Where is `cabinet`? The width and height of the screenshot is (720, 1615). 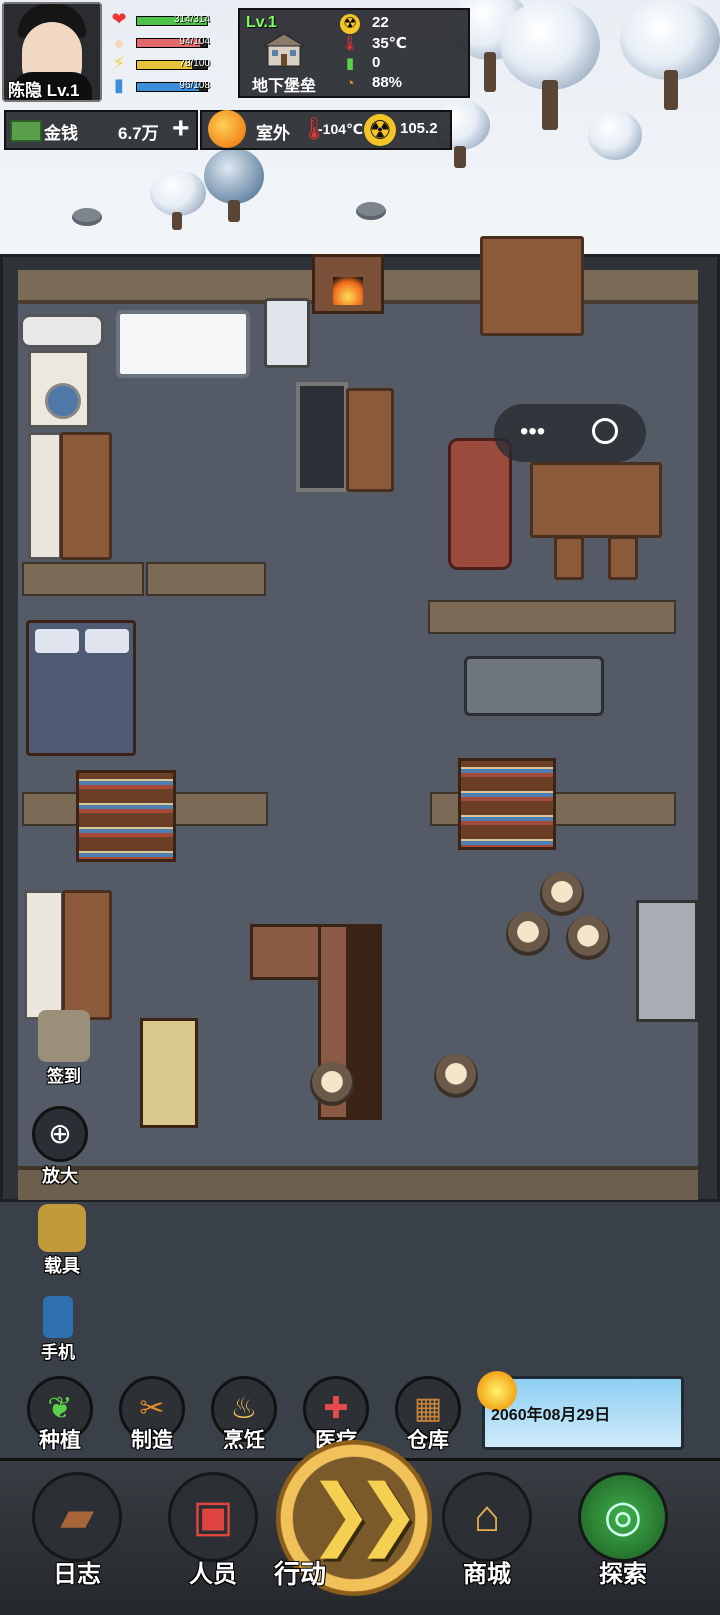
cabinet is located at coordinates (532, 286).